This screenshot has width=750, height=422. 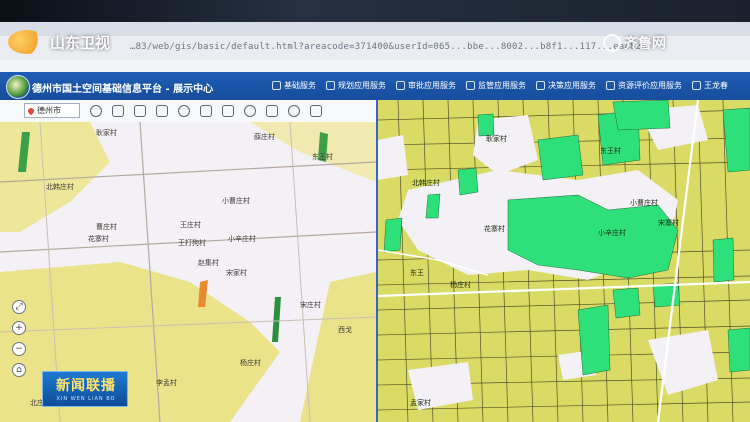 I want to click on map-icon, so click(x=330, y=85).